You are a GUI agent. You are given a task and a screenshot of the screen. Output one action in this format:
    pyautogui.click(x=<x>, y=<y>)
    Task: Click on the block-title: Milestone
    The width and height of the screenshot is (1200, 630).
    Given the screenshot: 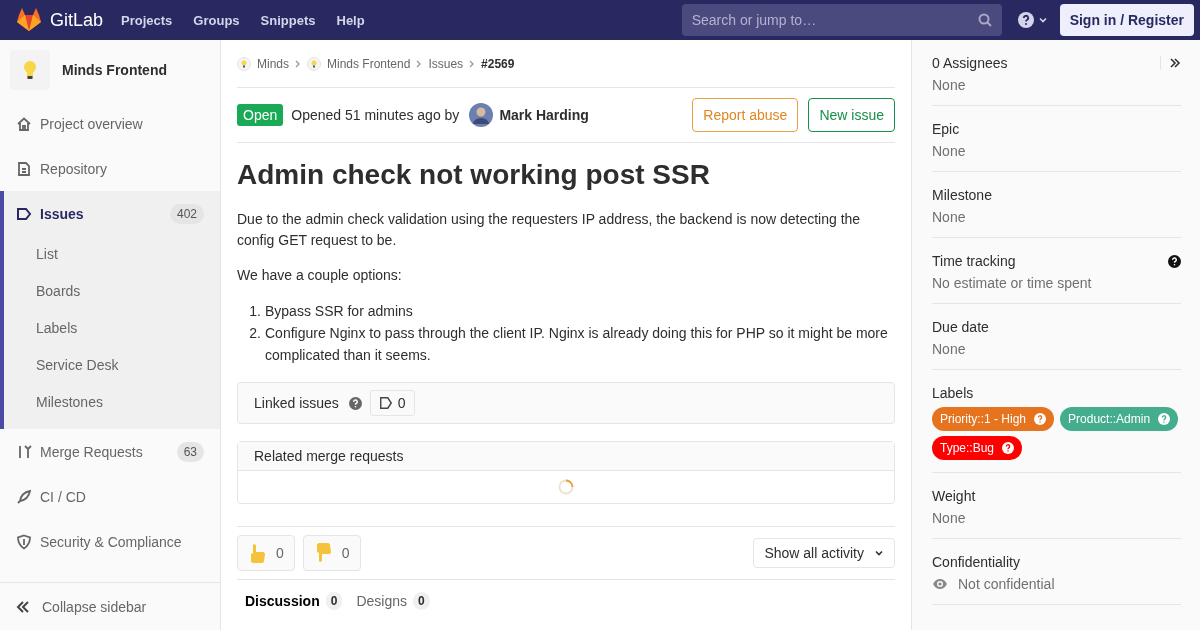 What is the action you would take?
    pyautogui.click(x=962, y=195)
    